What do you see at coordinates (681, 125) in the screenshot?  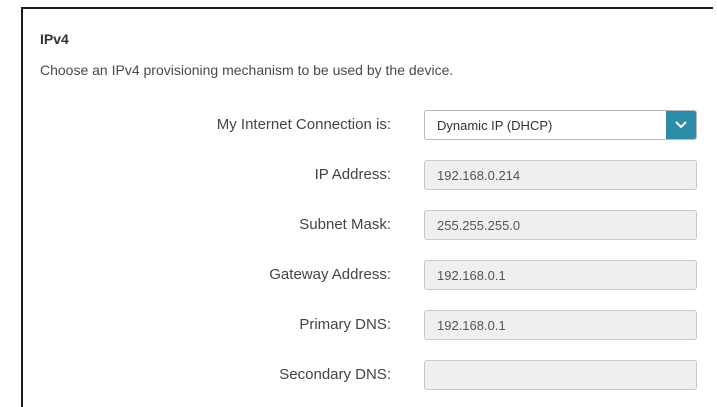 I see `chevron-down-icon` at bounding box center [681, 125].